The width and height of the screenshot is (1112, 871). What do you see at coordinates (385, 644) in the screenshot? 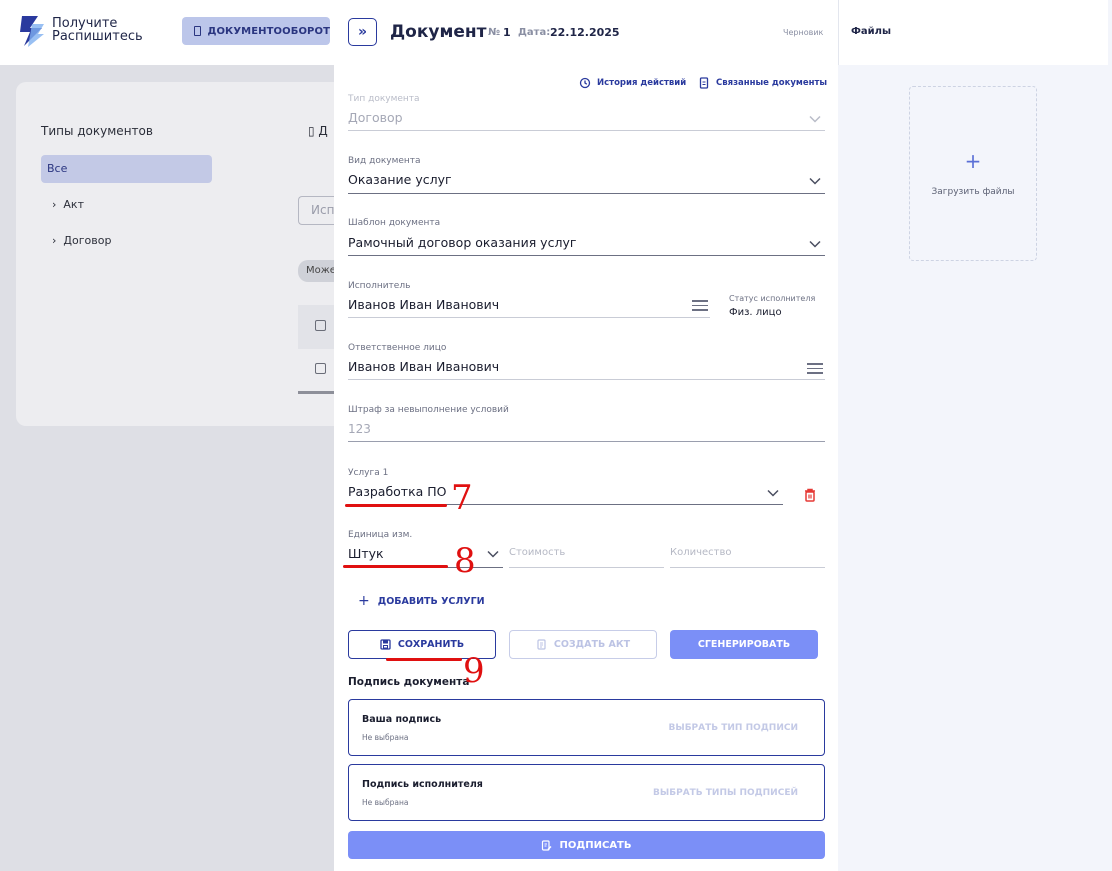
I see `floppy-disk-icon` at bounding box center [385, 644].